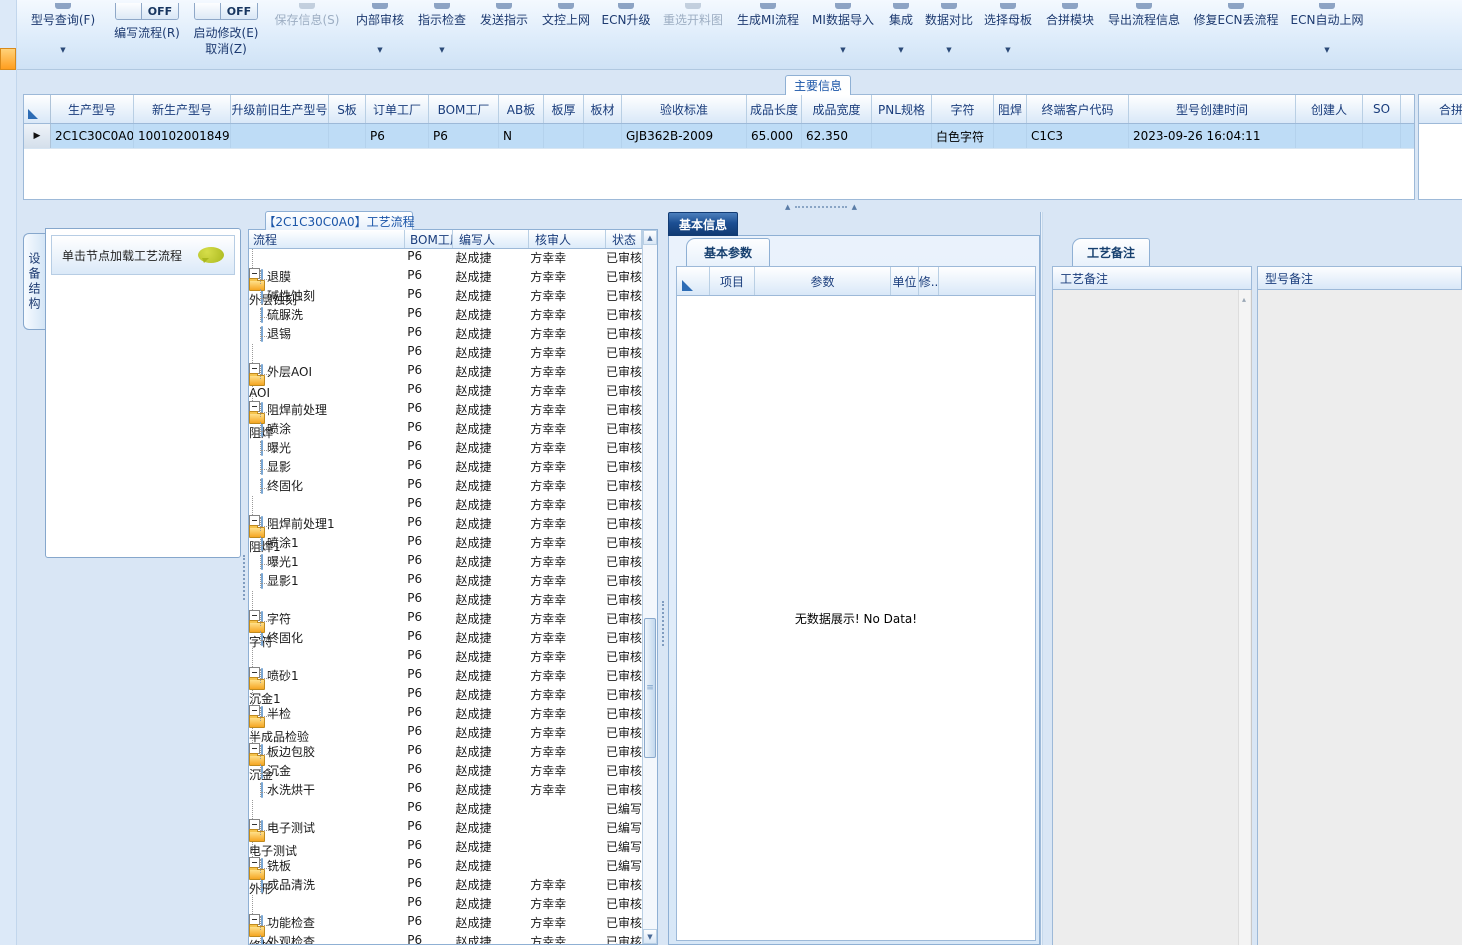 This screenshot has height=945, width=1462. Describe the element at coordinates (905, 281) in the screenshot. I see `params-column-header: 单位` at that location.